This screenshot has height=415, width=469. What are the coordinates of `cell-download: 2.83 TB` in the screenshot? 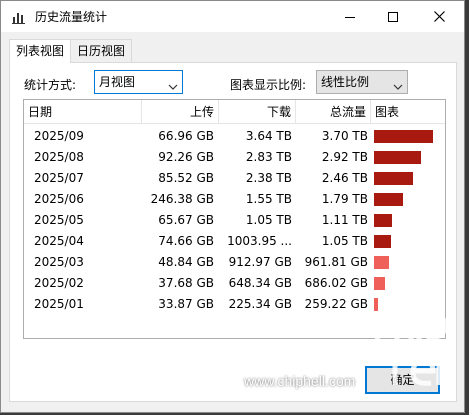 It's located at (268, 157).